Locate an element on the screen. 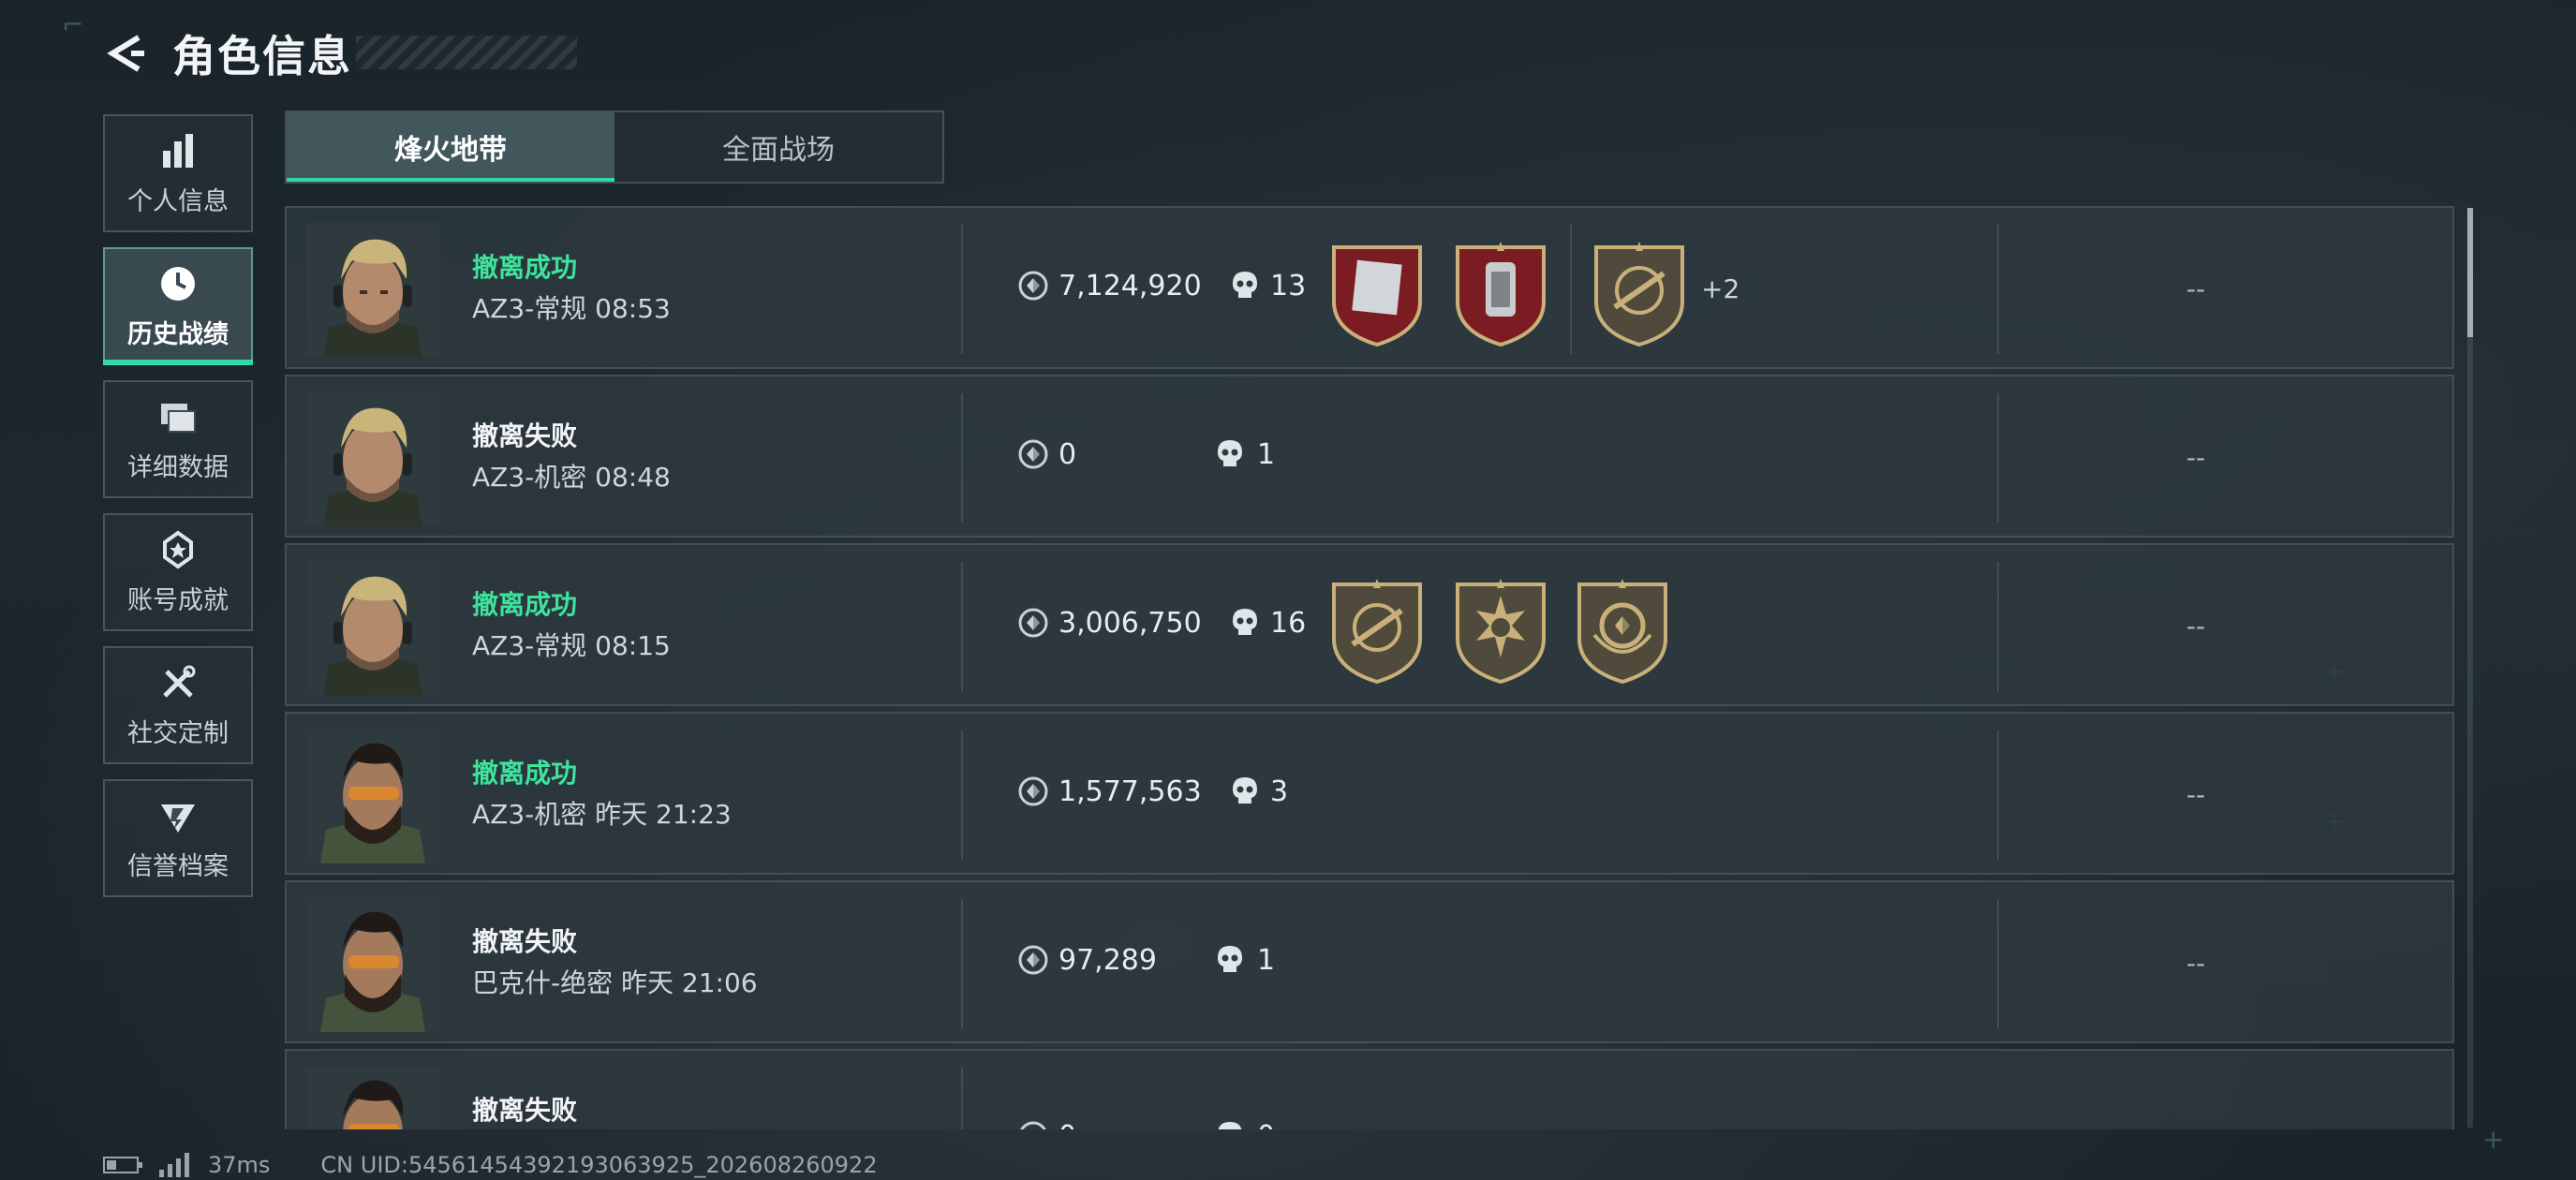  more-badges-count: +2 is located at coordinates (1721, 288).